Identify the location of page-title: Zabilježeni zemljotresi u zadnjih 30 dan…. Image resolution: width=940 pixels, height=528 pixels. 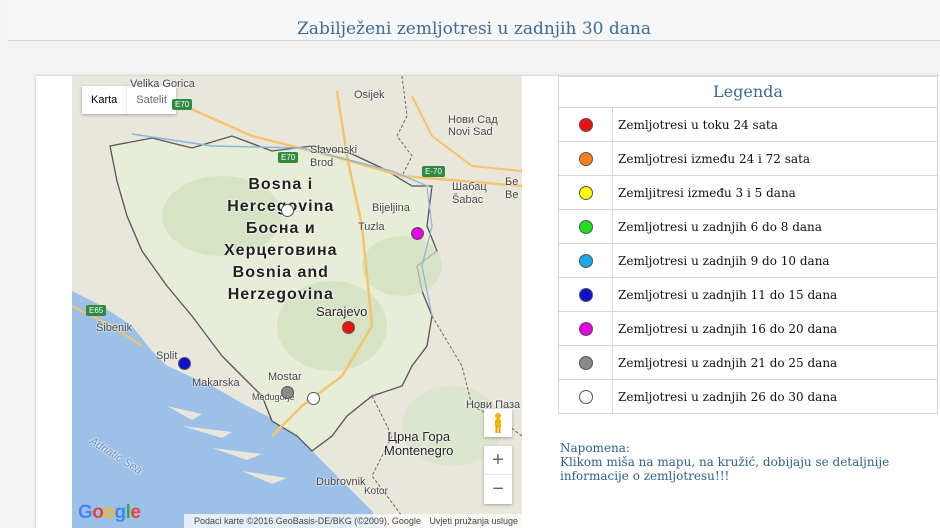
(474, 29).